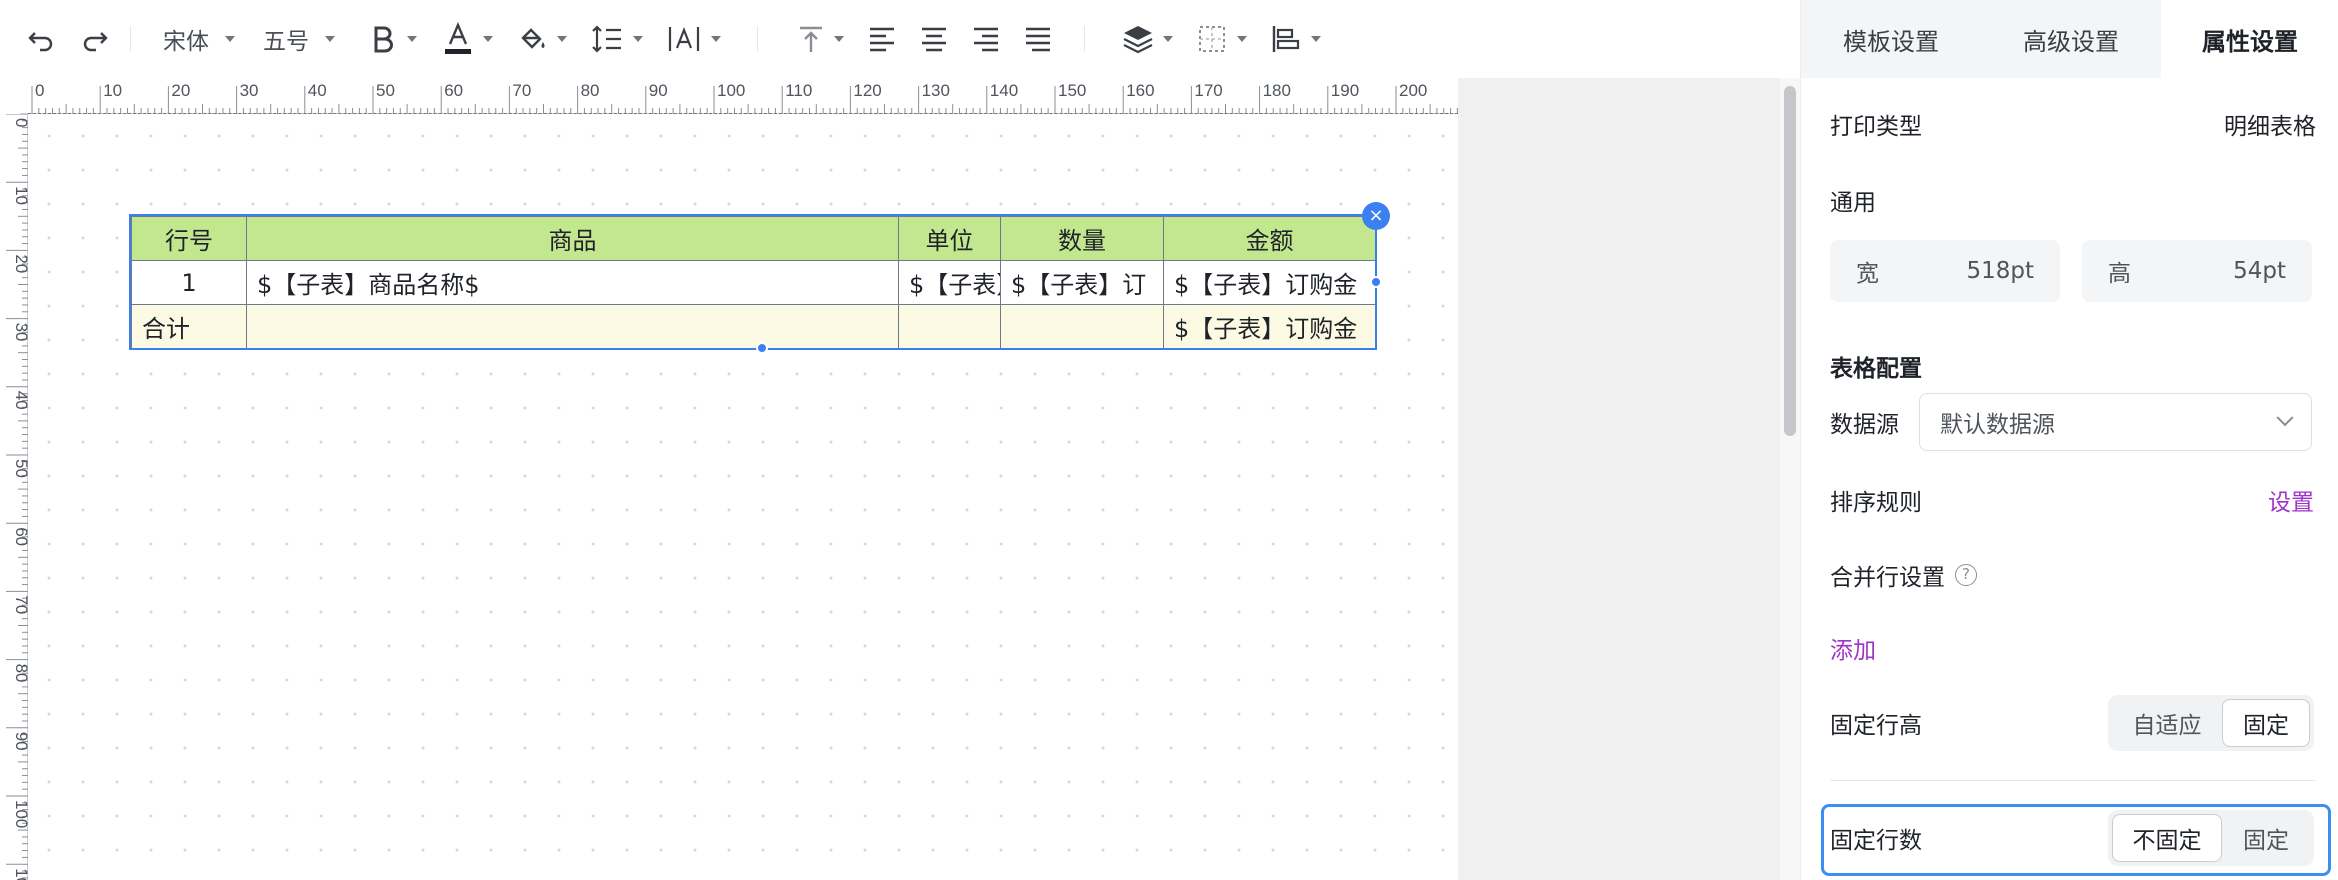 This screenshot has height=880, width=2338. I want to click on general-label: 通用, so click(1853, 203).